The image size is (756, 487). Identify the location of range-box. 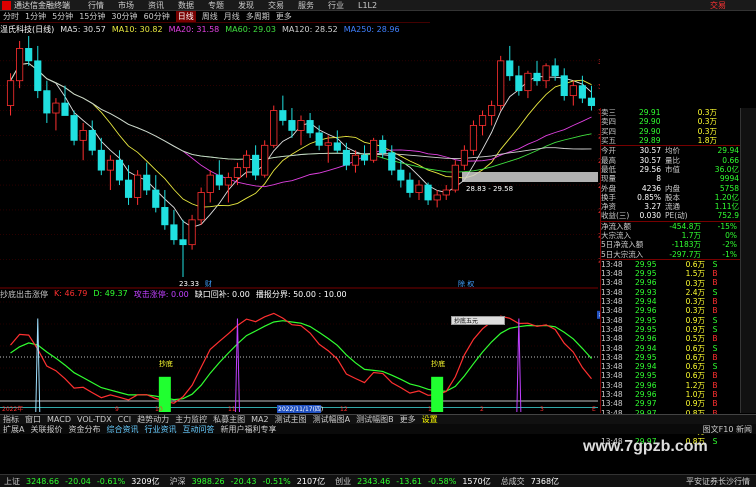
(530, 177).